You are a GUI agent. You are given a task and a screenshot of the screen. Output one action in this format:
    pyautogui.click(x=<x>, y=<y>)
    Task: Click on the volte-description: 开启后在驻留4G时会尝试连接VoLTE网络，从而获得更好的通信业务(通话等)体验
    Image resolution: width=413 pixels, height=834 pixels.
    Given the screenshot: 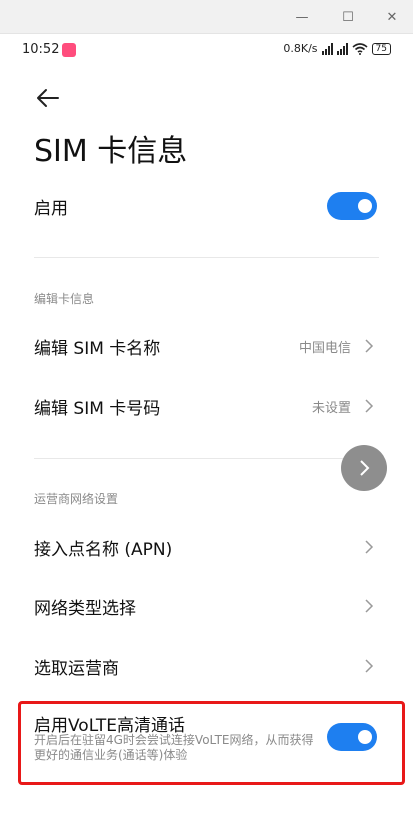 What is the action you would take?
    pyautogui.click(x=174, y=747)
    